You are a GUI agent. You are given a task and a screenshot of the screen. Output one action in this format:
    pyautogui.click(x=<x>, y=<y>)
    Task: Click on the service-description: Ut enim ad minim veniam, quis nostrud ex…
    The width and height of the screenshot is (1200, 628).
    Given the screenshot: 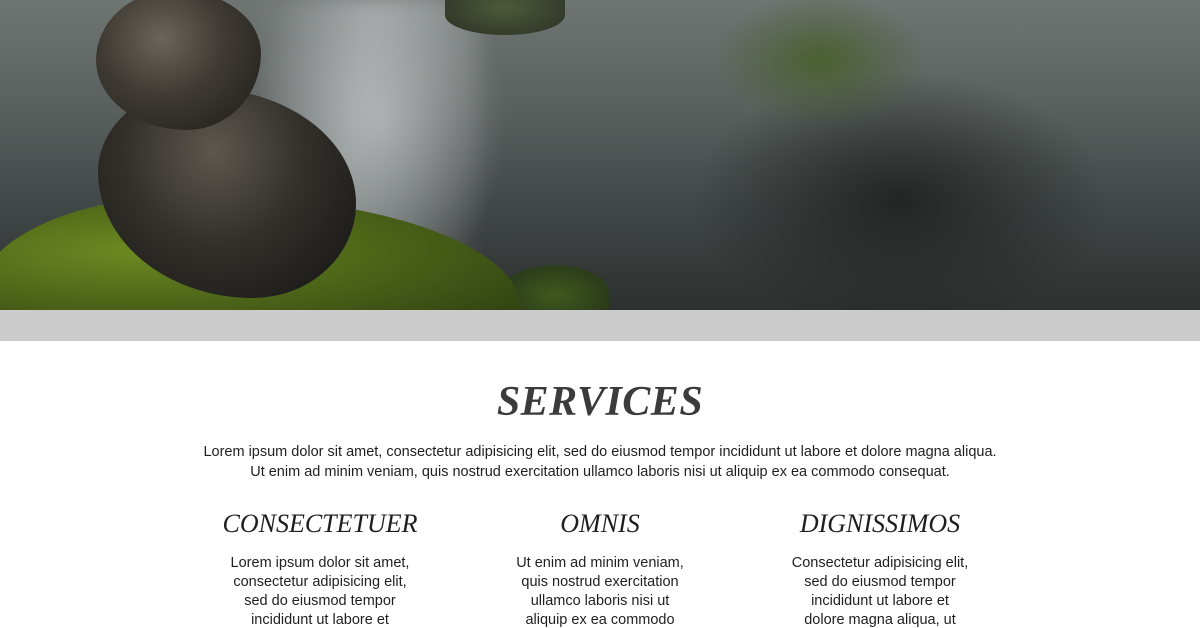 What is the action you would take?
    pyautogui.click(x=600, y=591)
    